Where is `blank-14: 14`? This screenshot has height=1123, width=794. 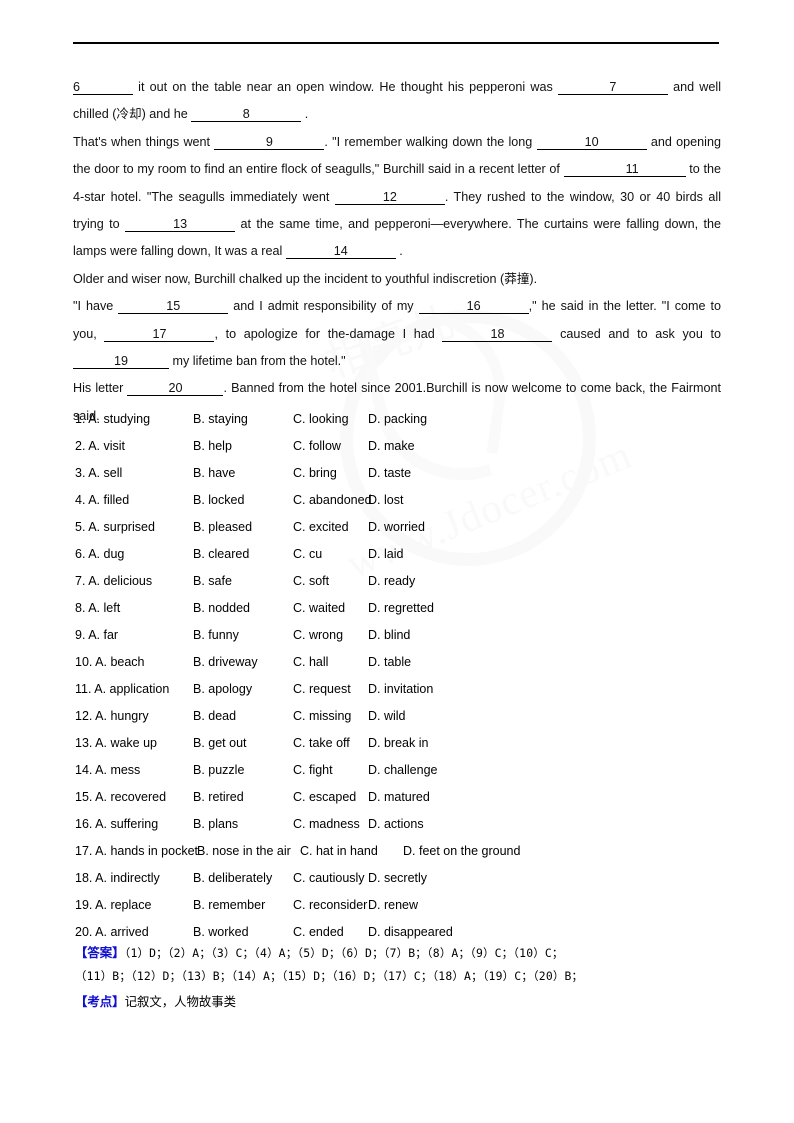 blank-14: 14 is located at coordinates (340, 250).